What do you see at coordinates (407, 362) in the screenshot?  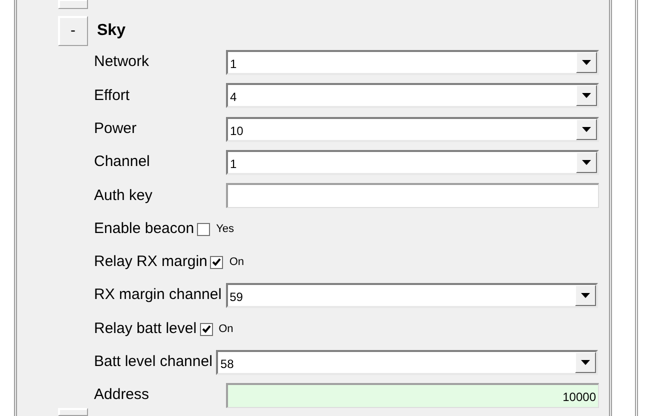 I see `dropdown-field: 58` at bounding box center [407, 362].